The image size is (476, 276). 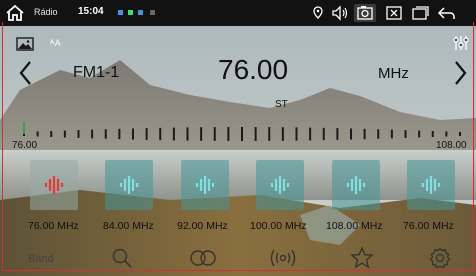 I want to click on status-bar: Rádio 15:04, so click(x=238, y=13).